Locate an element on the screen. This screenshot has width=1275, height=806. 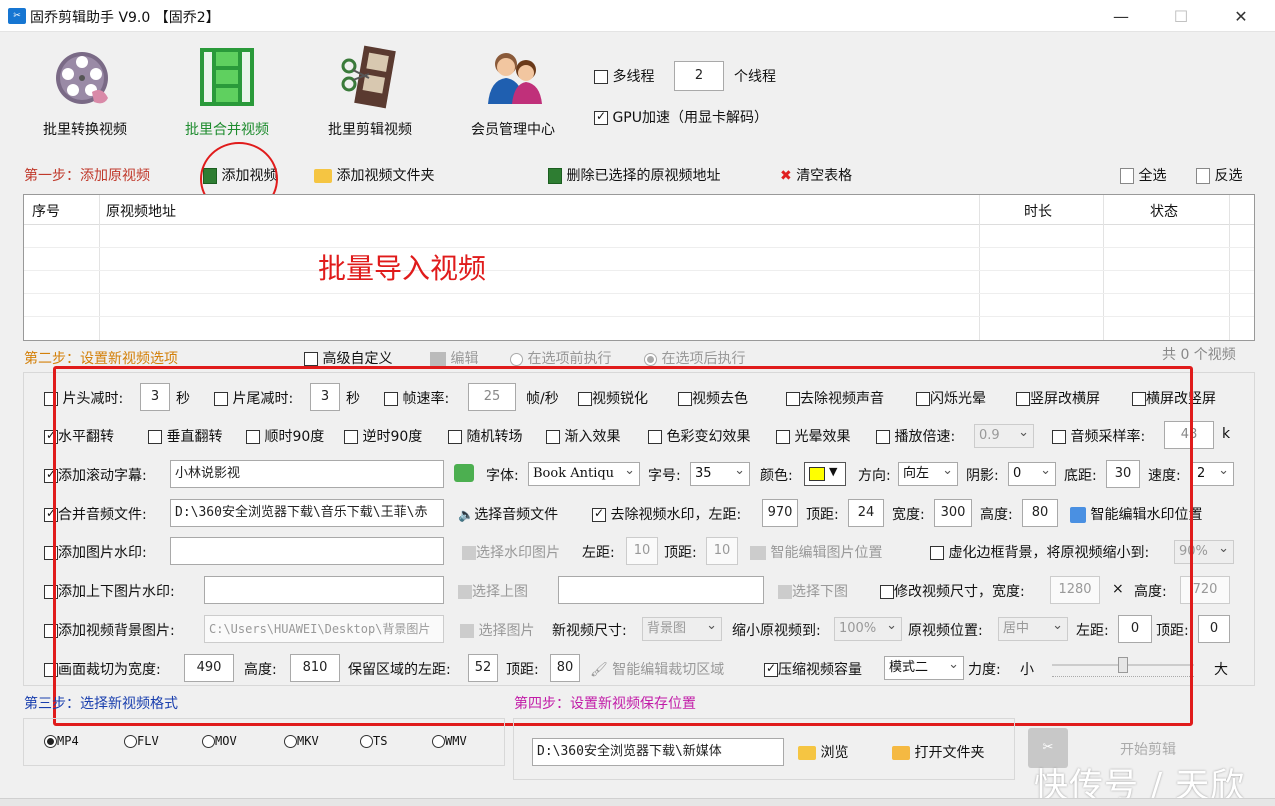
batch-cut-button: 批里剪辑视频 is located at coordinates (370, 90).